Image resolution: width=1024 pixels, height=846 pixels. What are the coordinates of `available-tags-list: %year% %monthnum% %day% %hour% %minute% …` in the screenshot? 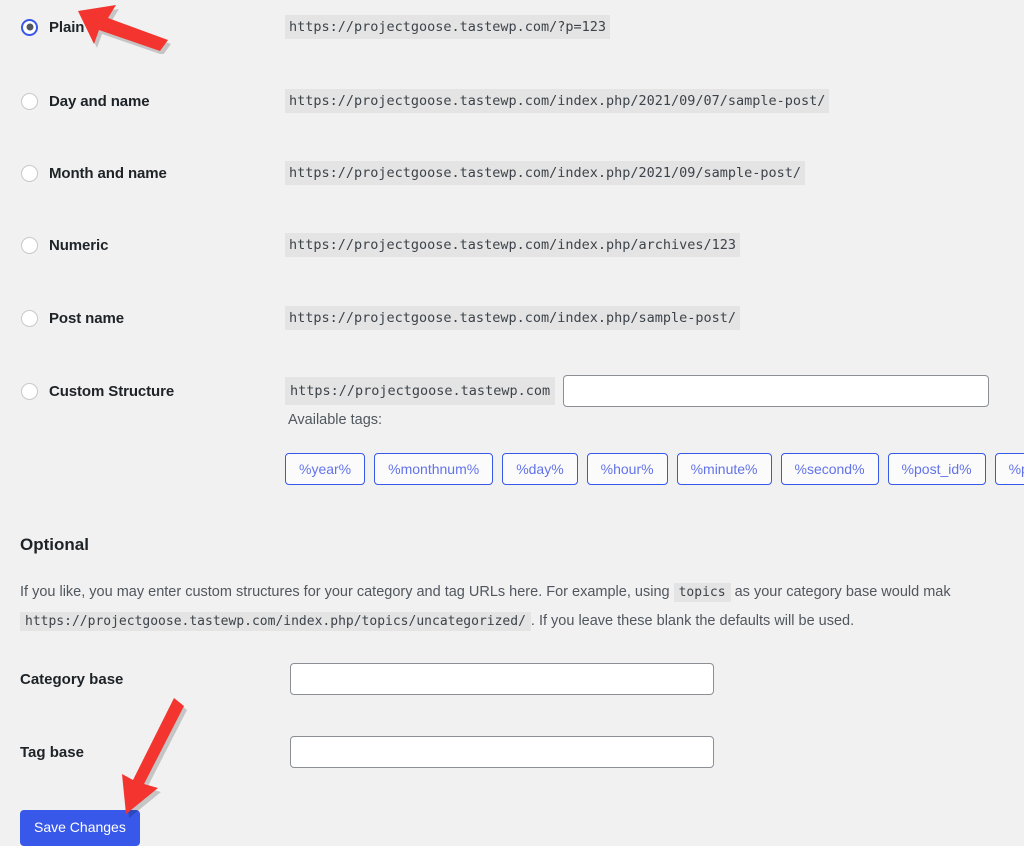 It's located at (654, 469).